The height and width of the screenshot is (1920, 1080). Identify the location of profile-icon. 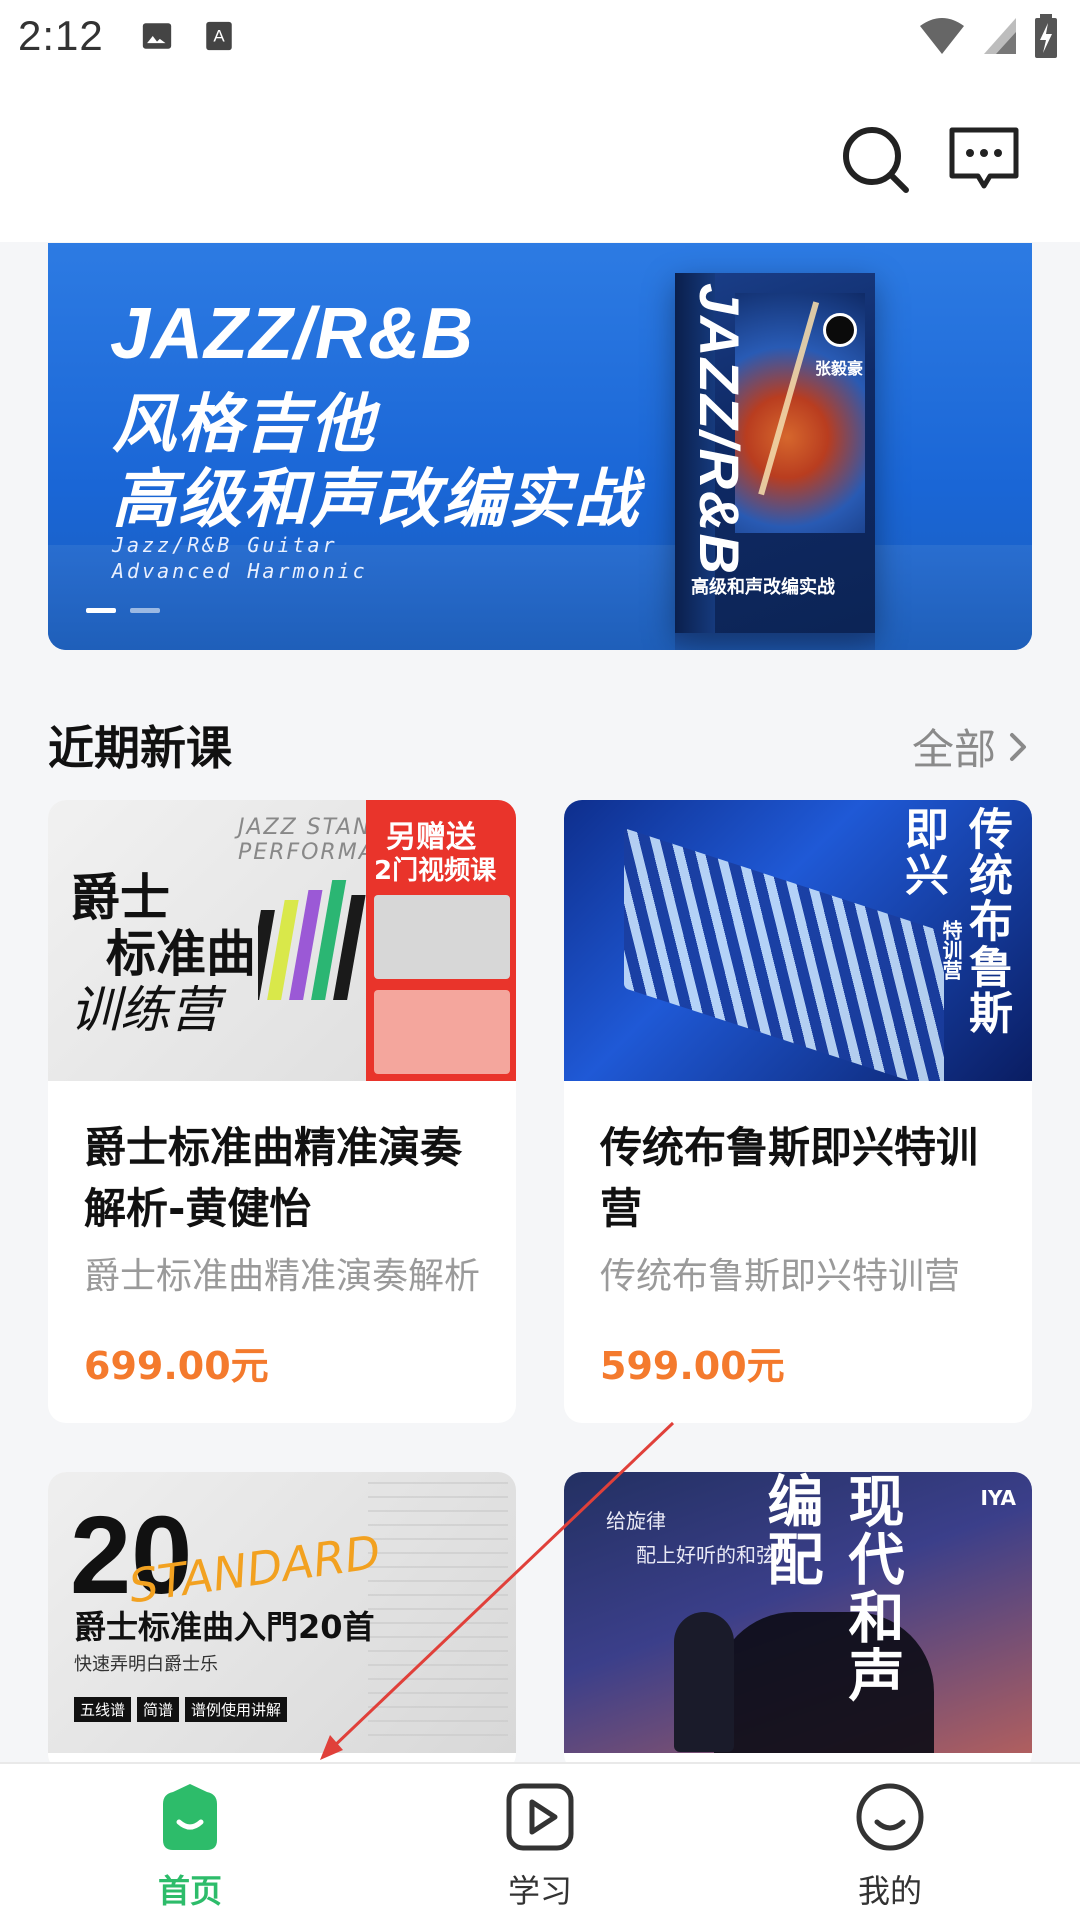
(890, 1817).